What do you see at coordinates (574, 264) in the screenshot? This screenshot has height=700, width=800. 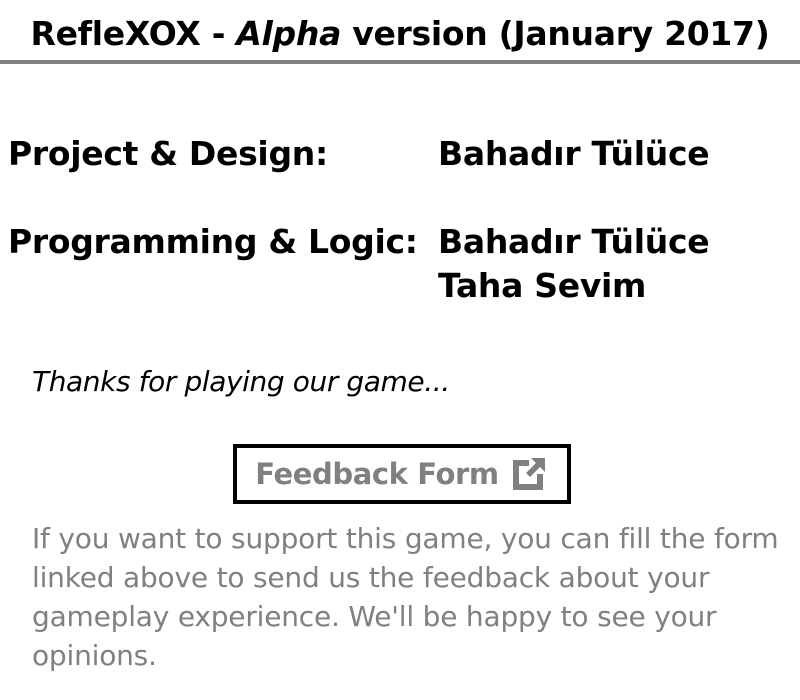 I see `credit-names: Bahadır Tülüce Taha Sevim` at bounding box center [574, 264].